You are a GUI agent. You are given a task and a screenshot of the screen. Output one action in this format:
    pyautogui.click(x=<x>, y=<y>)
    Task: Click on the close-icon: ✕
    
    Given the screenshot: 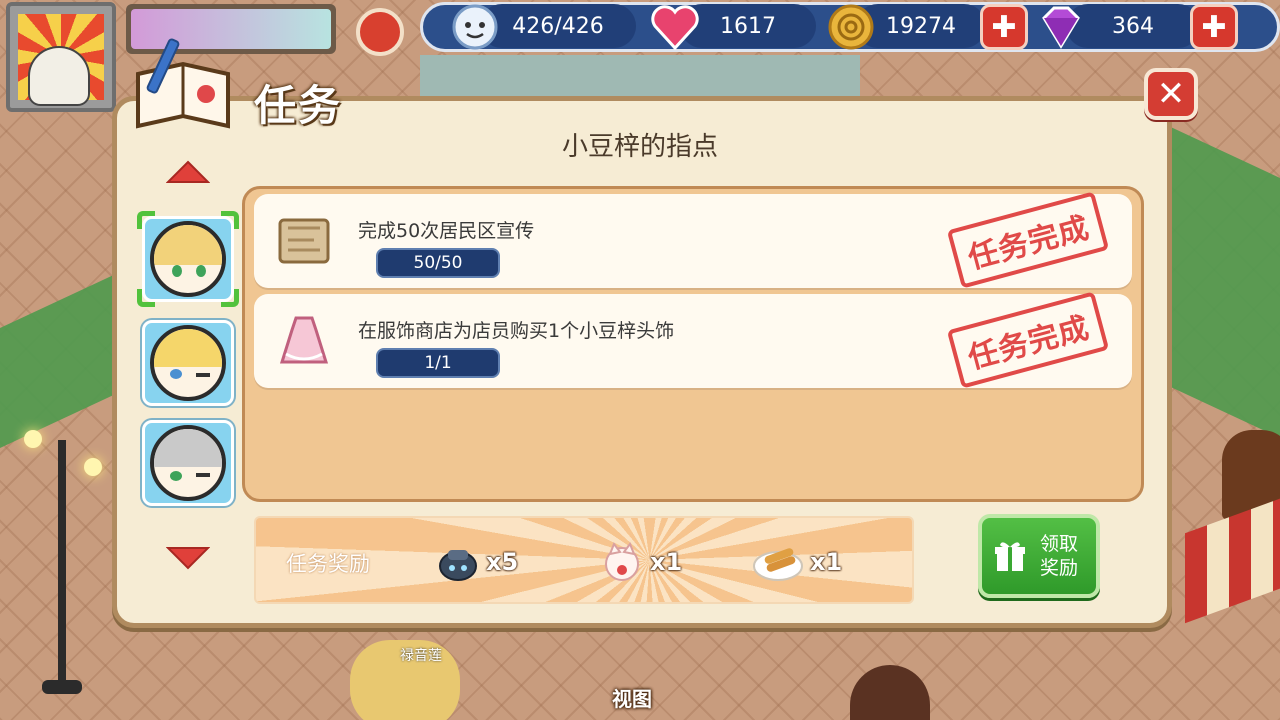 What is the action you would take?
    pyautogui.click(x=1171, y=94)
    